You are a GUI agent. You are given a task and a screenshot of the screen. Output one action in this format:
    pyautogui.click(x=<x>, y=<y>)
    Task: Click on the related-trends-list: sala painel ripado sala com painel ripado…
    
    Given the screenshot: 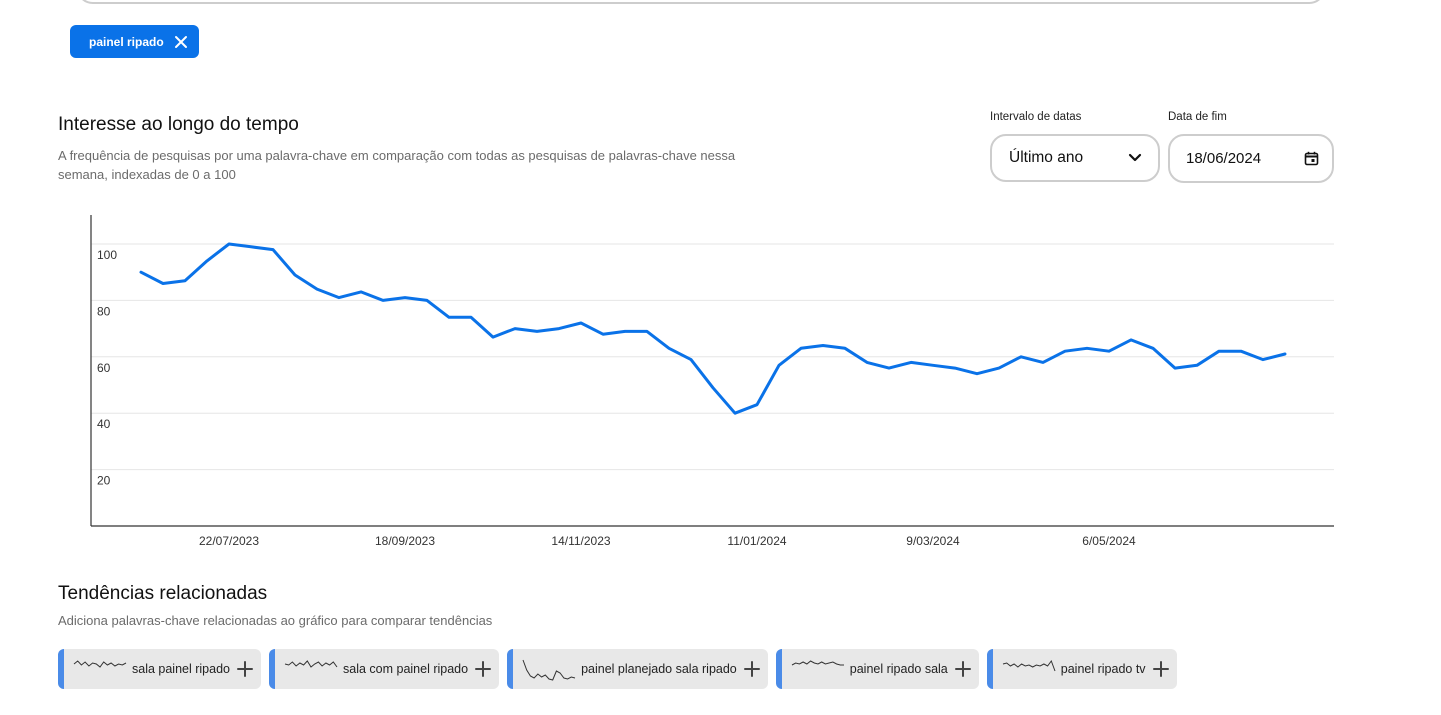 What is the action you would take?
    pyautogui.click(x=617, y=669)
    